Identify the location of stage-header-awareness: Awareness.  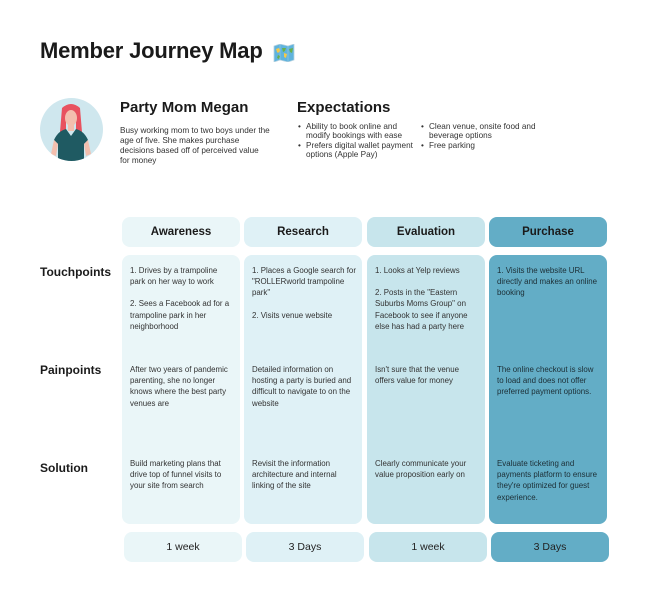
(181, 232).